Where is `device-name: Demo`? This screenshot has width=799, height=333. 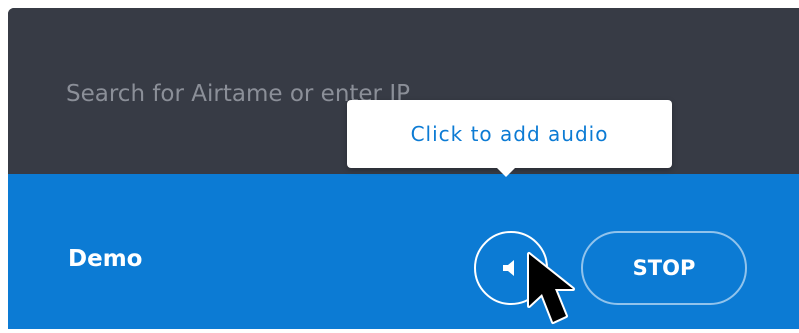 device-name: Demo is located at coordinates (105, 259).